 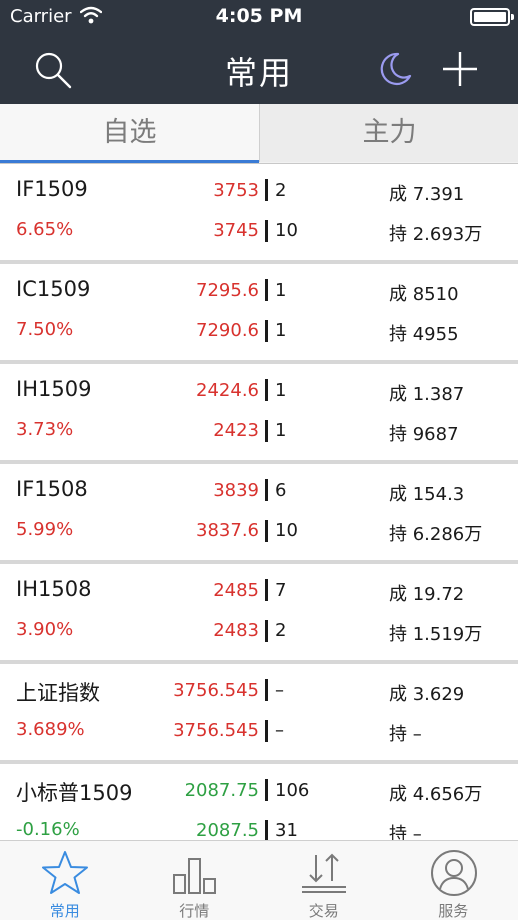 What do you see at coordinates (424, 434) in the screenshot?
I see `open-interest-stat: 持 9687` at bounding box center [424, 434].